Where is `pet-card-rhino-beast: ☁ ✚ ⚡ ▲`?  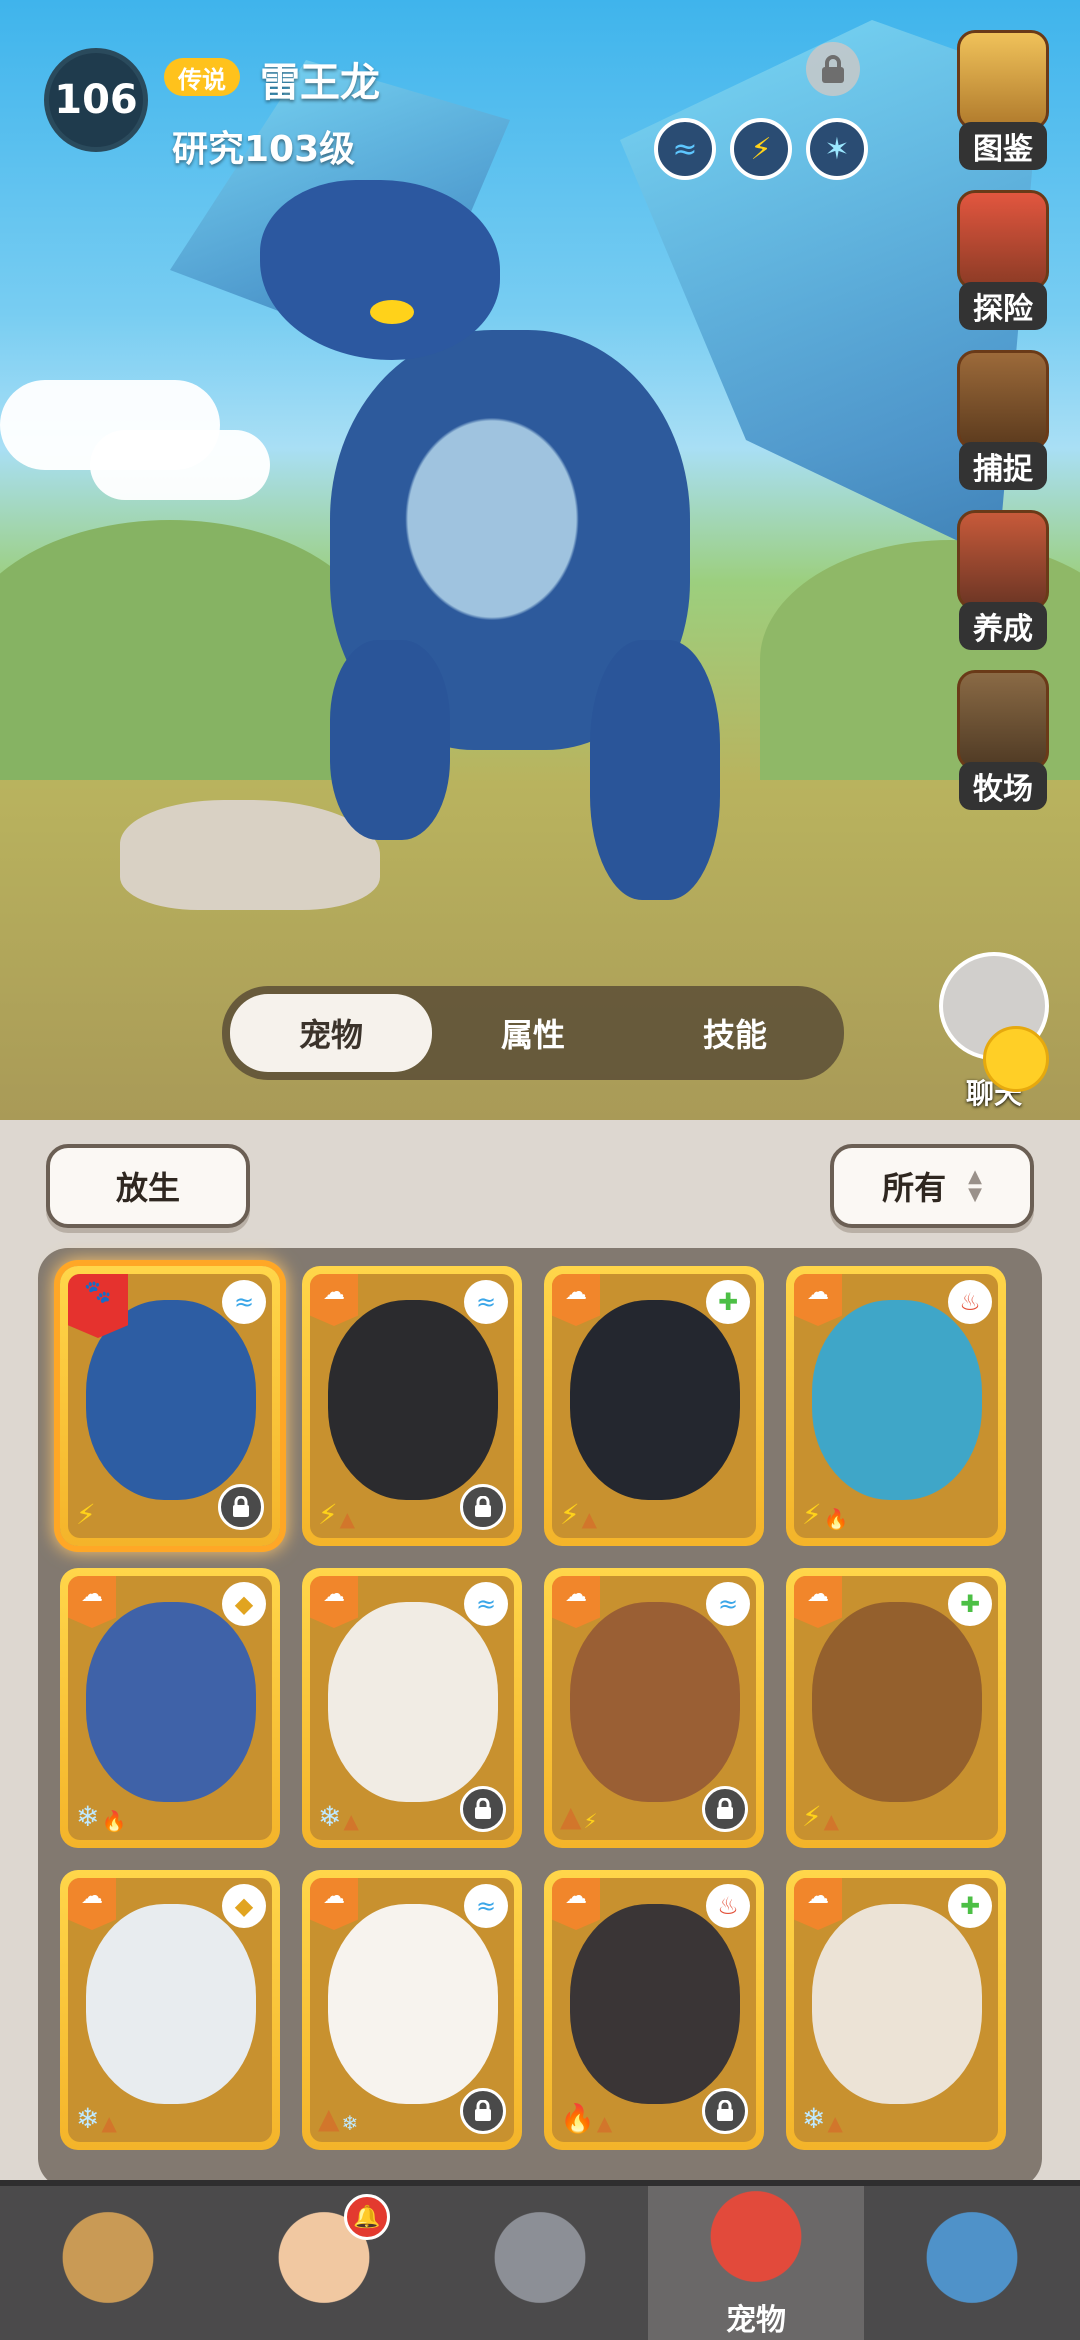 pet-card-rhino-beast: ☁ ✚ ⚡ ▲ is located at coordinates (896, 1708).